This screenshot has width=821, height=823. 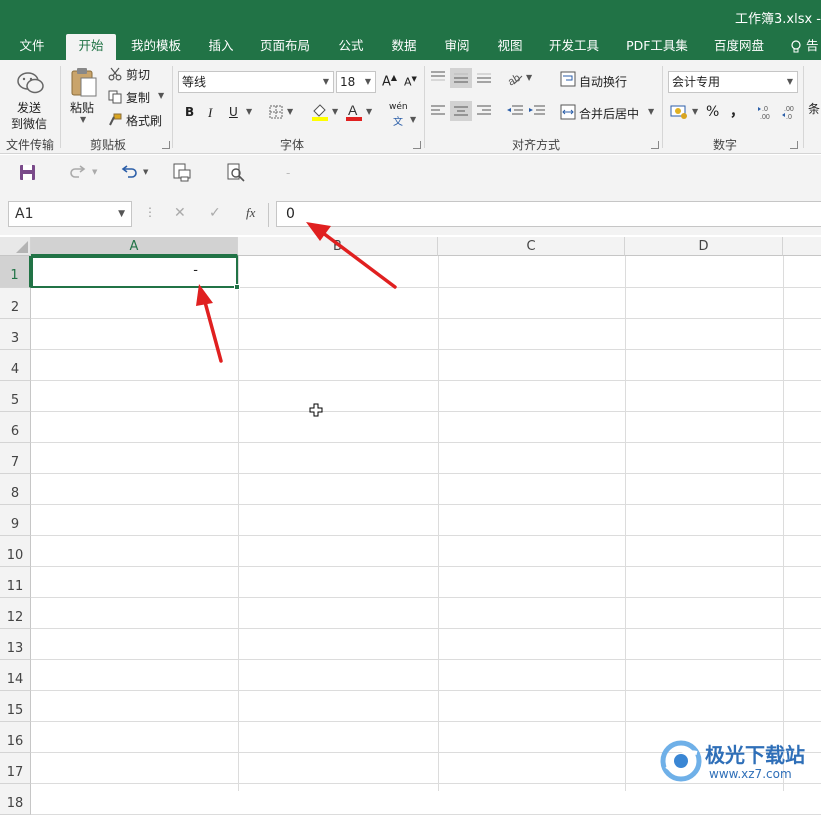 What do you see at coordinates (681, 761) in the screenshot?
I see `watermark-logo-icon` at bounding box center [681, 761].